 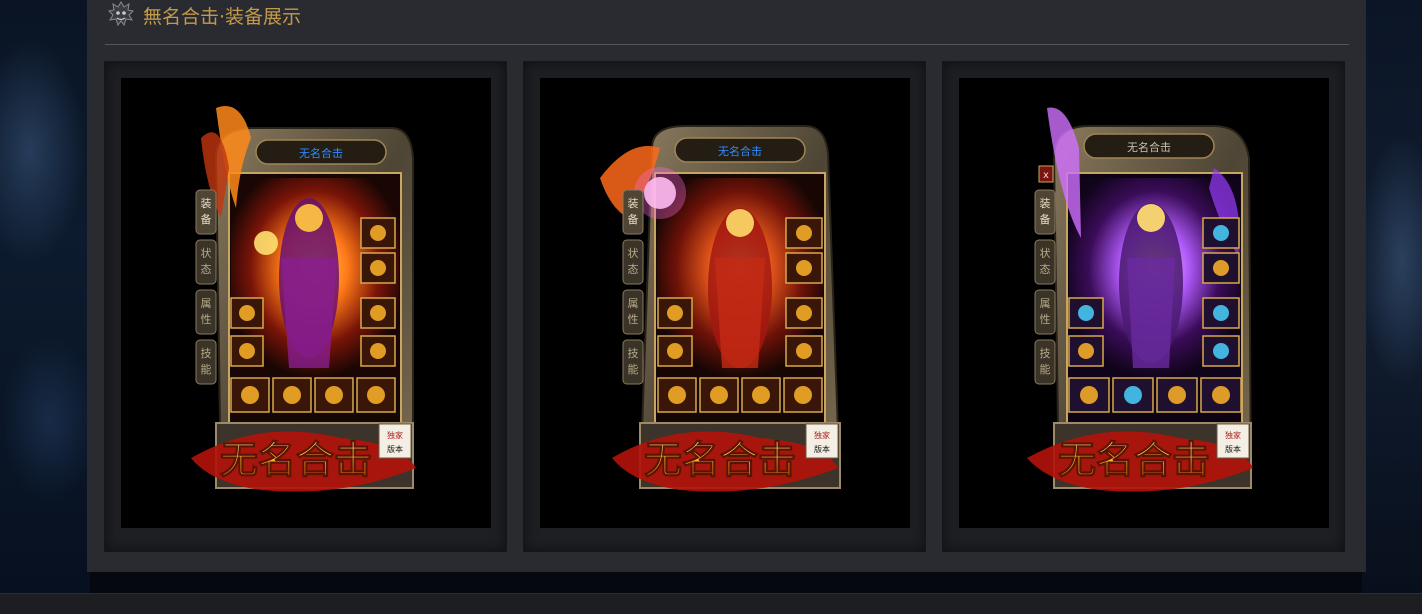 I want to click on background-right, so click(x=1392, y=297).